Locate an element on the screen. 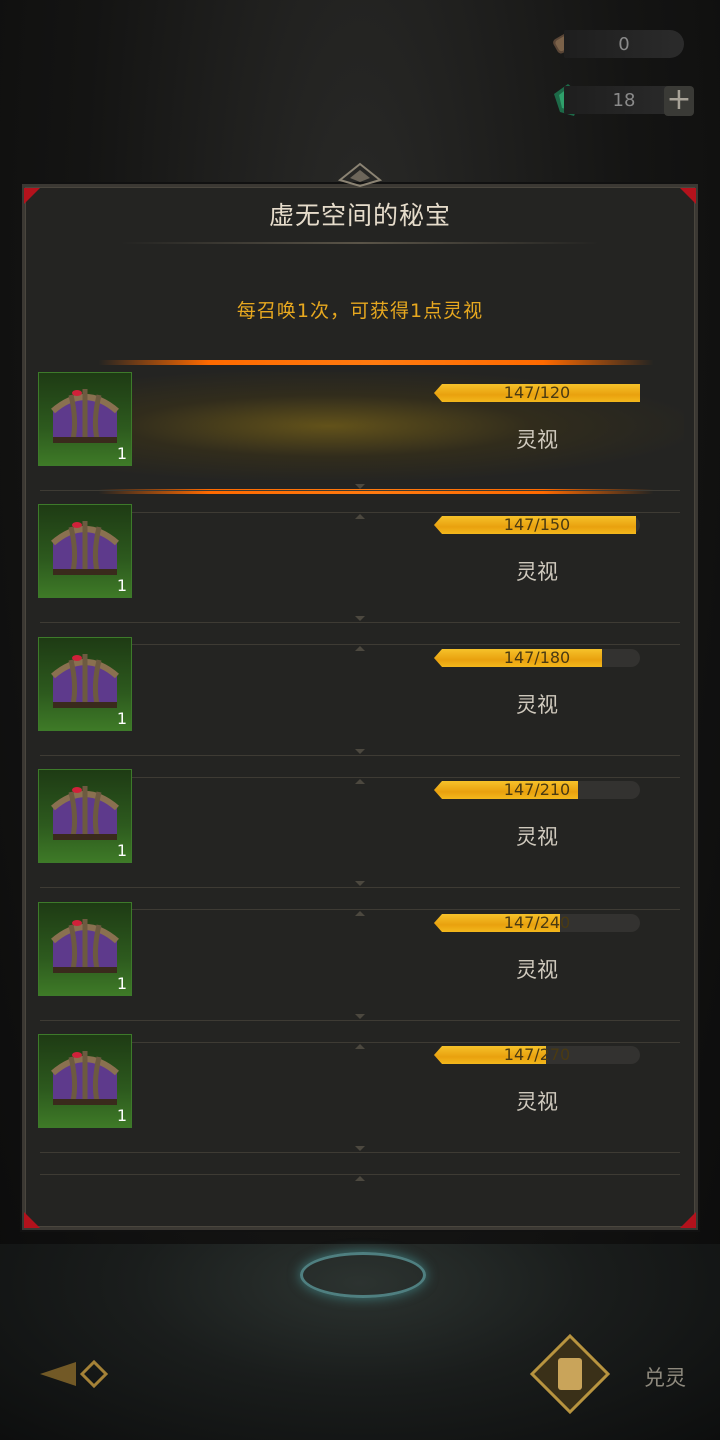  card-exchange-icon is located at coordinates (570, 1374).